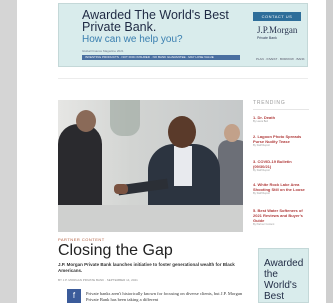 The height and width of the screenshot is (303, 333). What do you see at coordinates (264, 224) in the screenshot?
I see `trending-item-meta: By Partner Content` at bounding box center [264, 224].